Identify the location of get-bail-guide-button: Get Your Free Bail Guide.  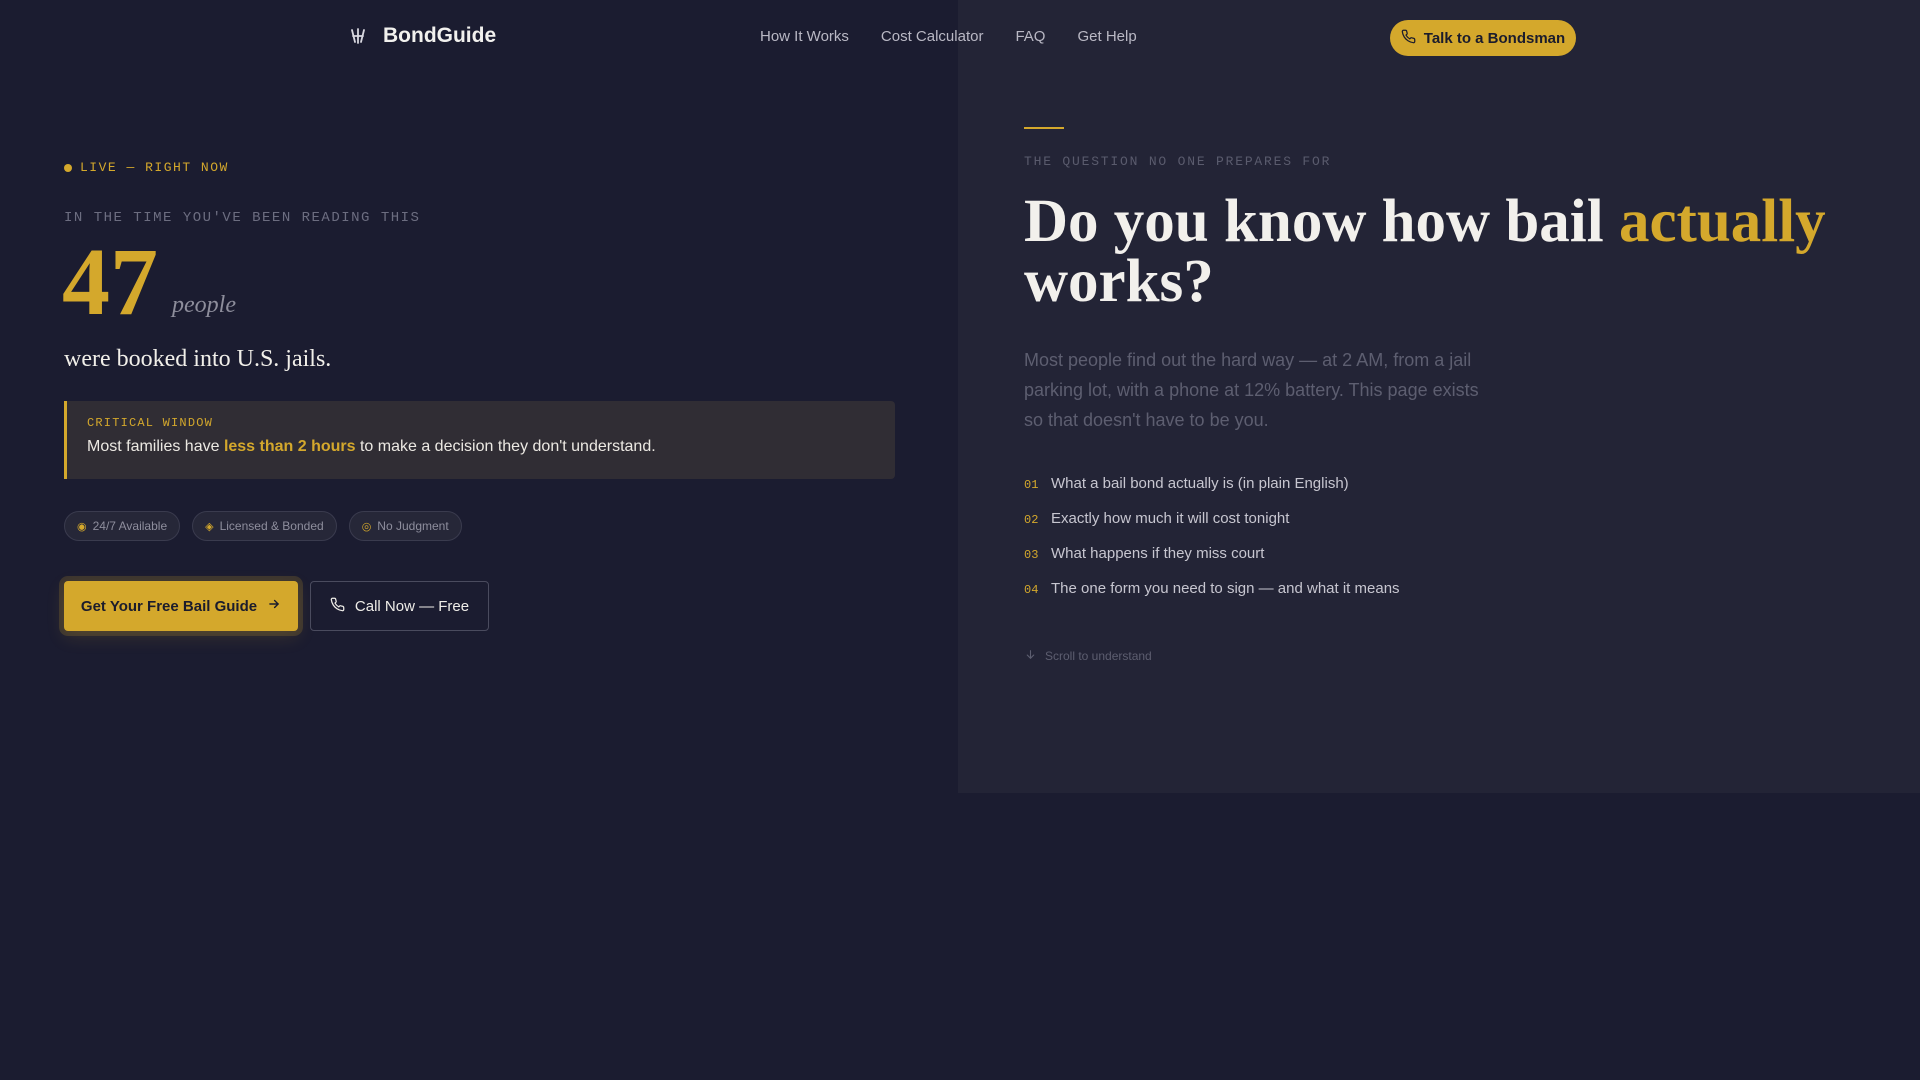
(181, 606).